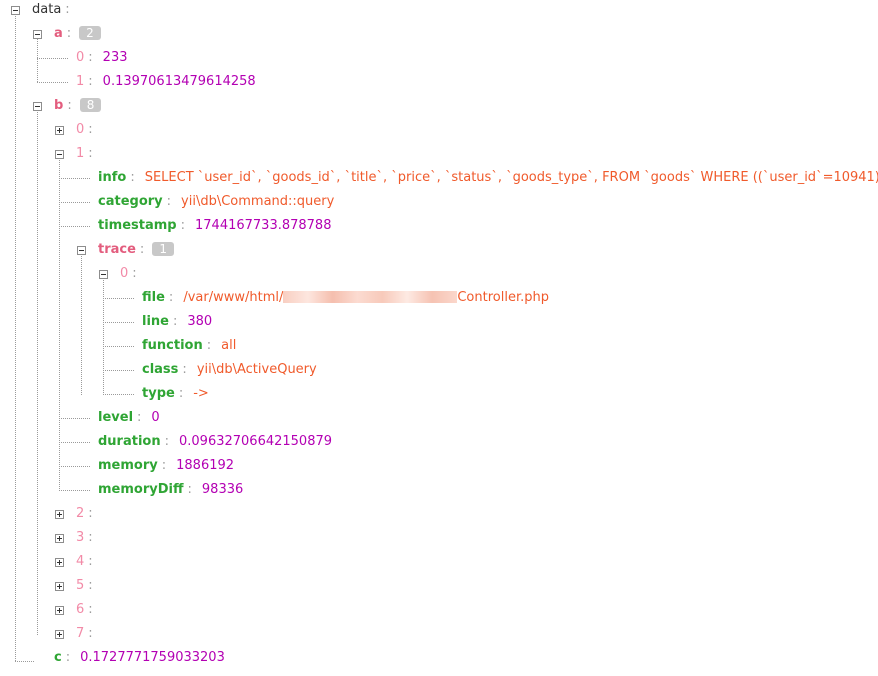 This screenshot has width=878, height=676. I want to click on tree-node-class: class: yii\db\ActiveQuery, so click(229, 369).